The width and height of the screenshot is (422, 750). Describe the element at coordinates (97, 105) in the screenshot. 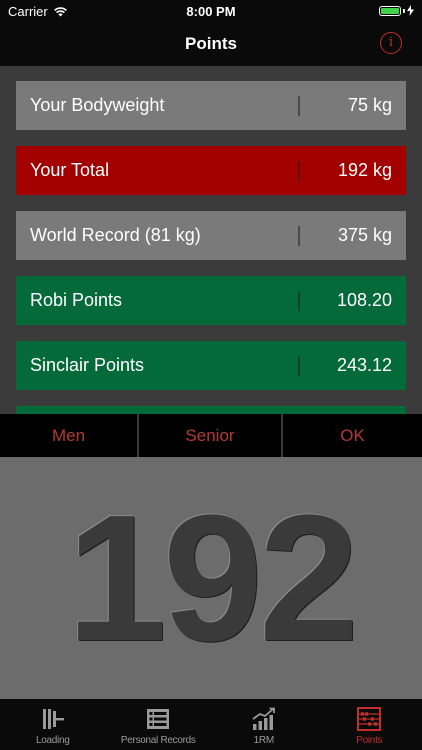

I see `row-label: Your Bodyweight` at that location.